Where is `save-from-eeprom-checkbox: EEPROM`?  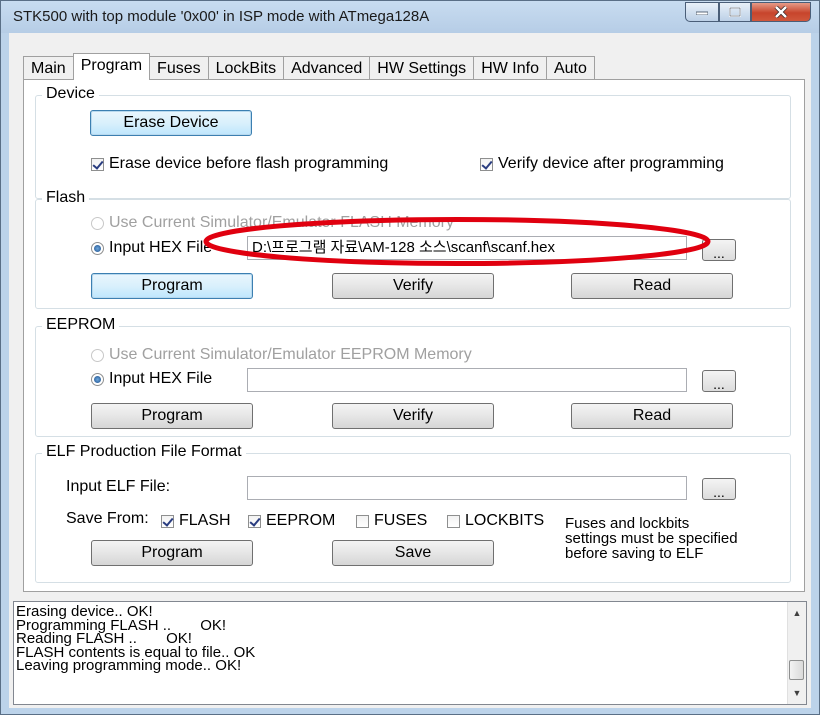
save-from-eeprom-checkbox: EEPROM is located at coordinates (291, 521).